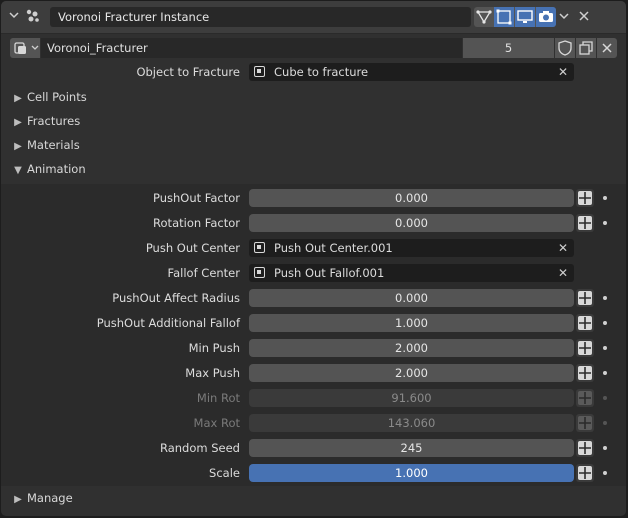  What do you see at coordinates (411, 198) in the screenshot?
I see `pushout-factor-field: 0.000` at bounding box center [411, 198].